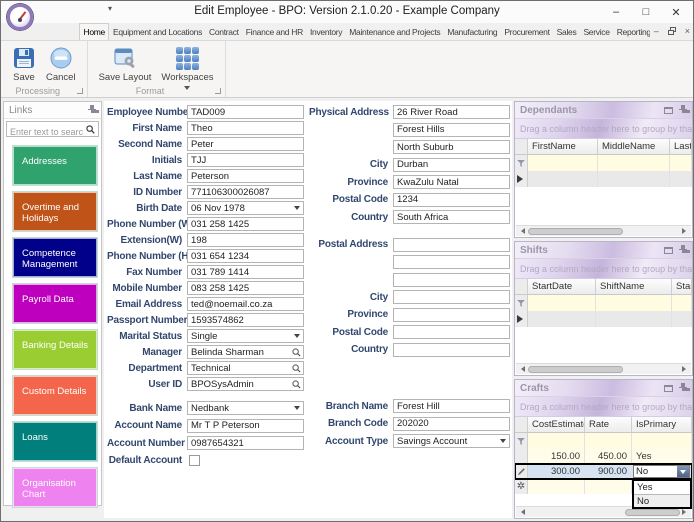  I want to click on tab-manufacturing: Manufacturing, so click(472, 32).